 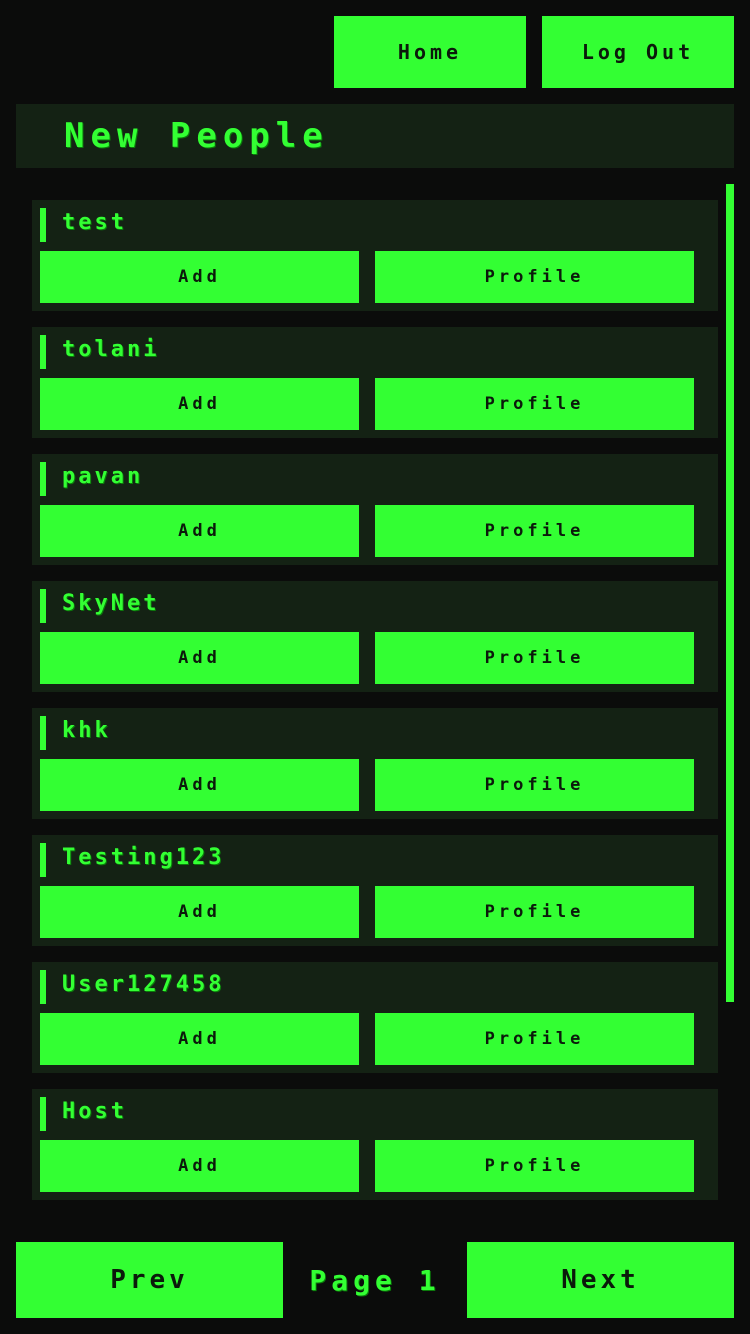 What do you see at coordinates (375, 136) in the screenshot?
I see `page-header: New People` at bounding box center [375, 136].